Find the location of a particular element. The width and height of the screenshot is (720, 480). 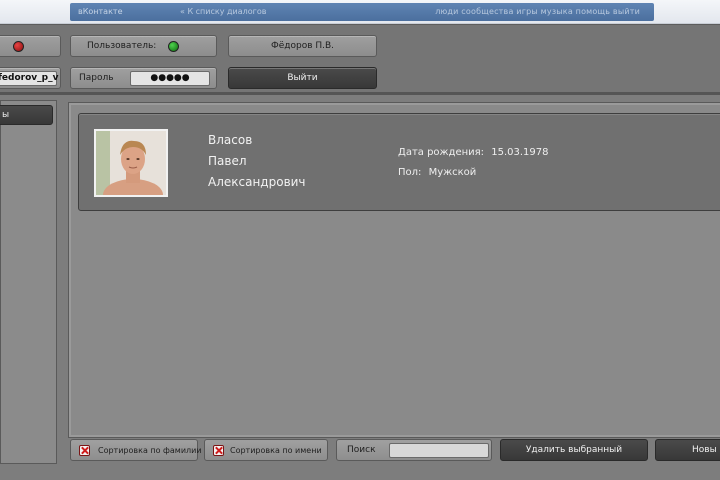

sidebar-item: ы is located at coordinates (26, 115).